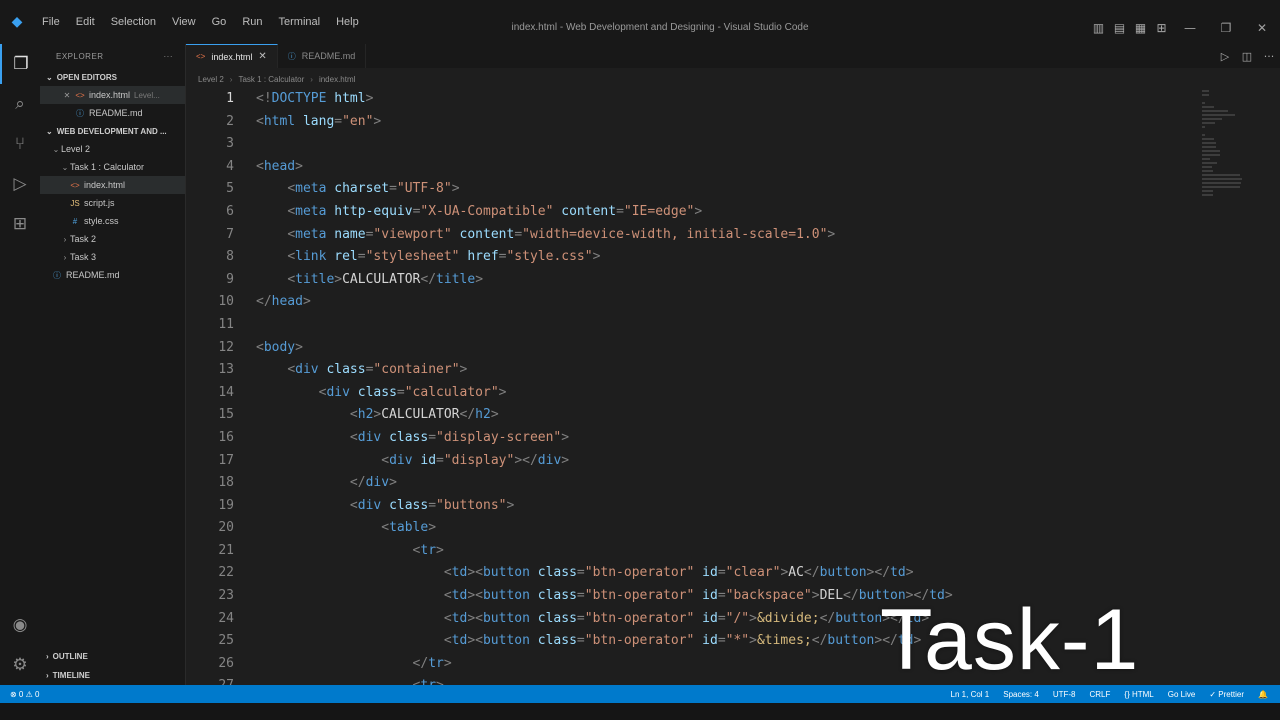  I want to click on menu-item-view: View, so click(184, 22).